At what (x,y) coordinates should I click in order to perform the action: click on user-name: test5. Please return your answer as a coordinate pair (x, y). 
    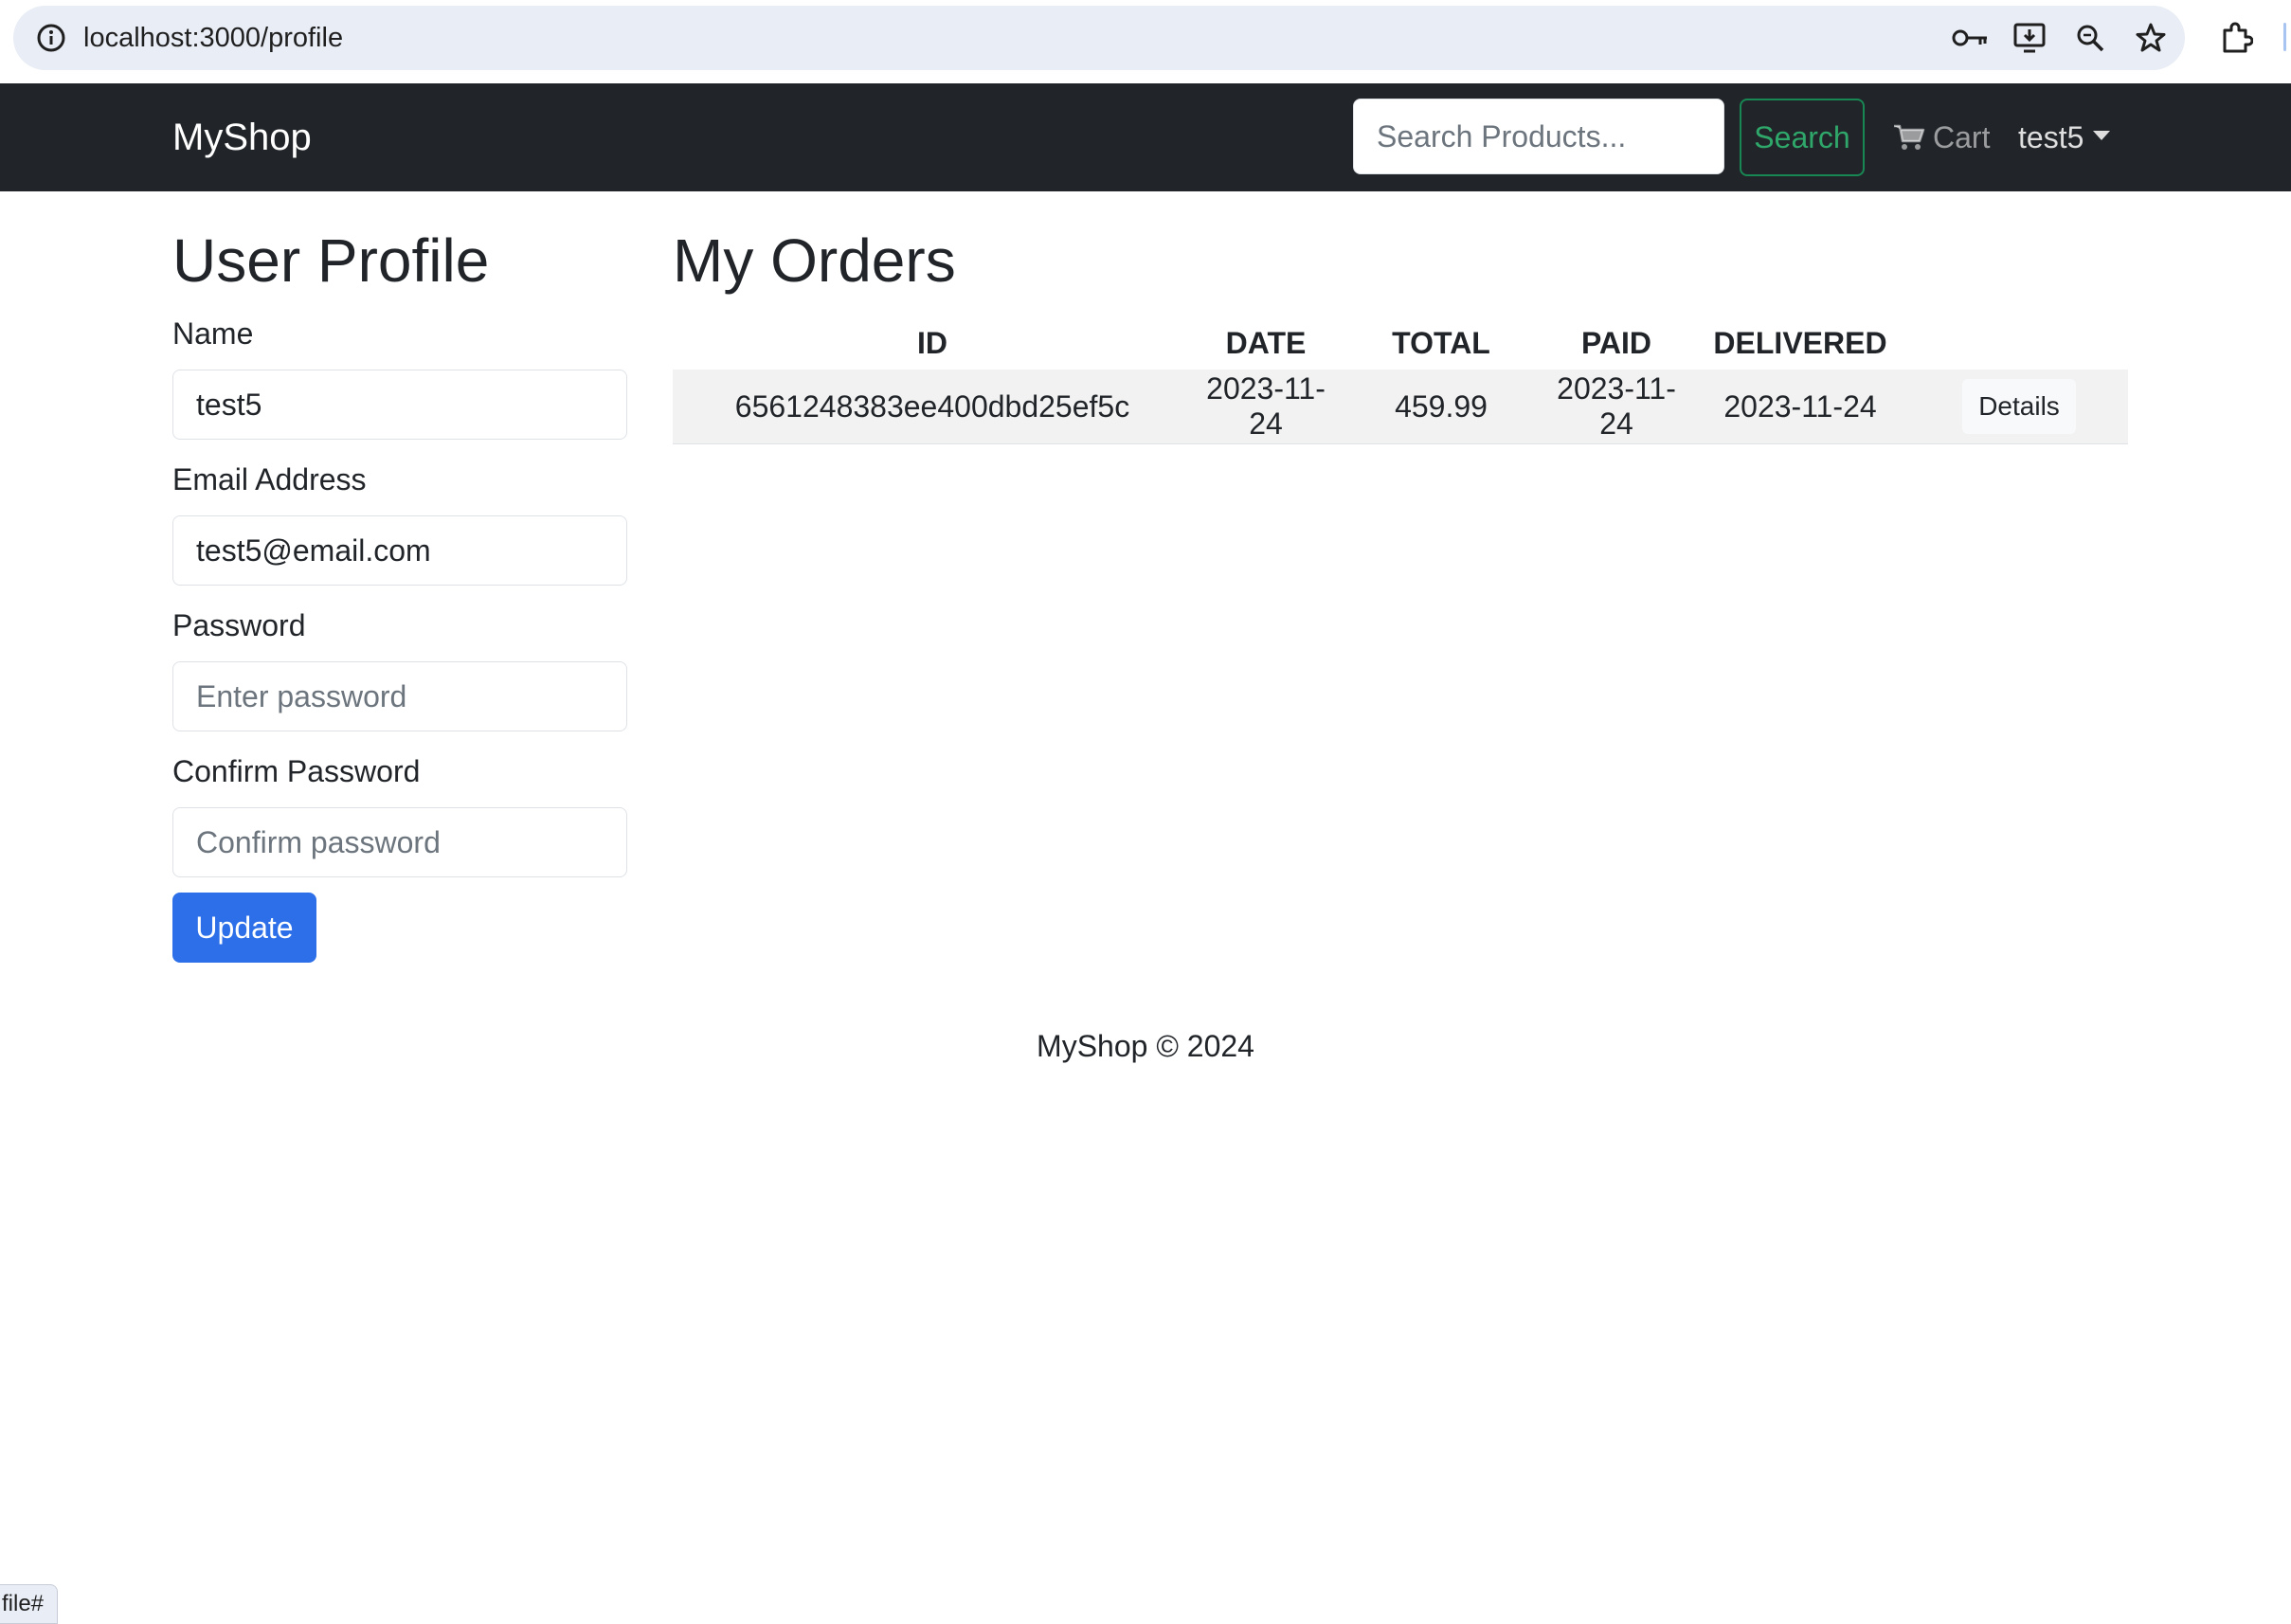
    Looking at the image, I should click on (2051, 136).